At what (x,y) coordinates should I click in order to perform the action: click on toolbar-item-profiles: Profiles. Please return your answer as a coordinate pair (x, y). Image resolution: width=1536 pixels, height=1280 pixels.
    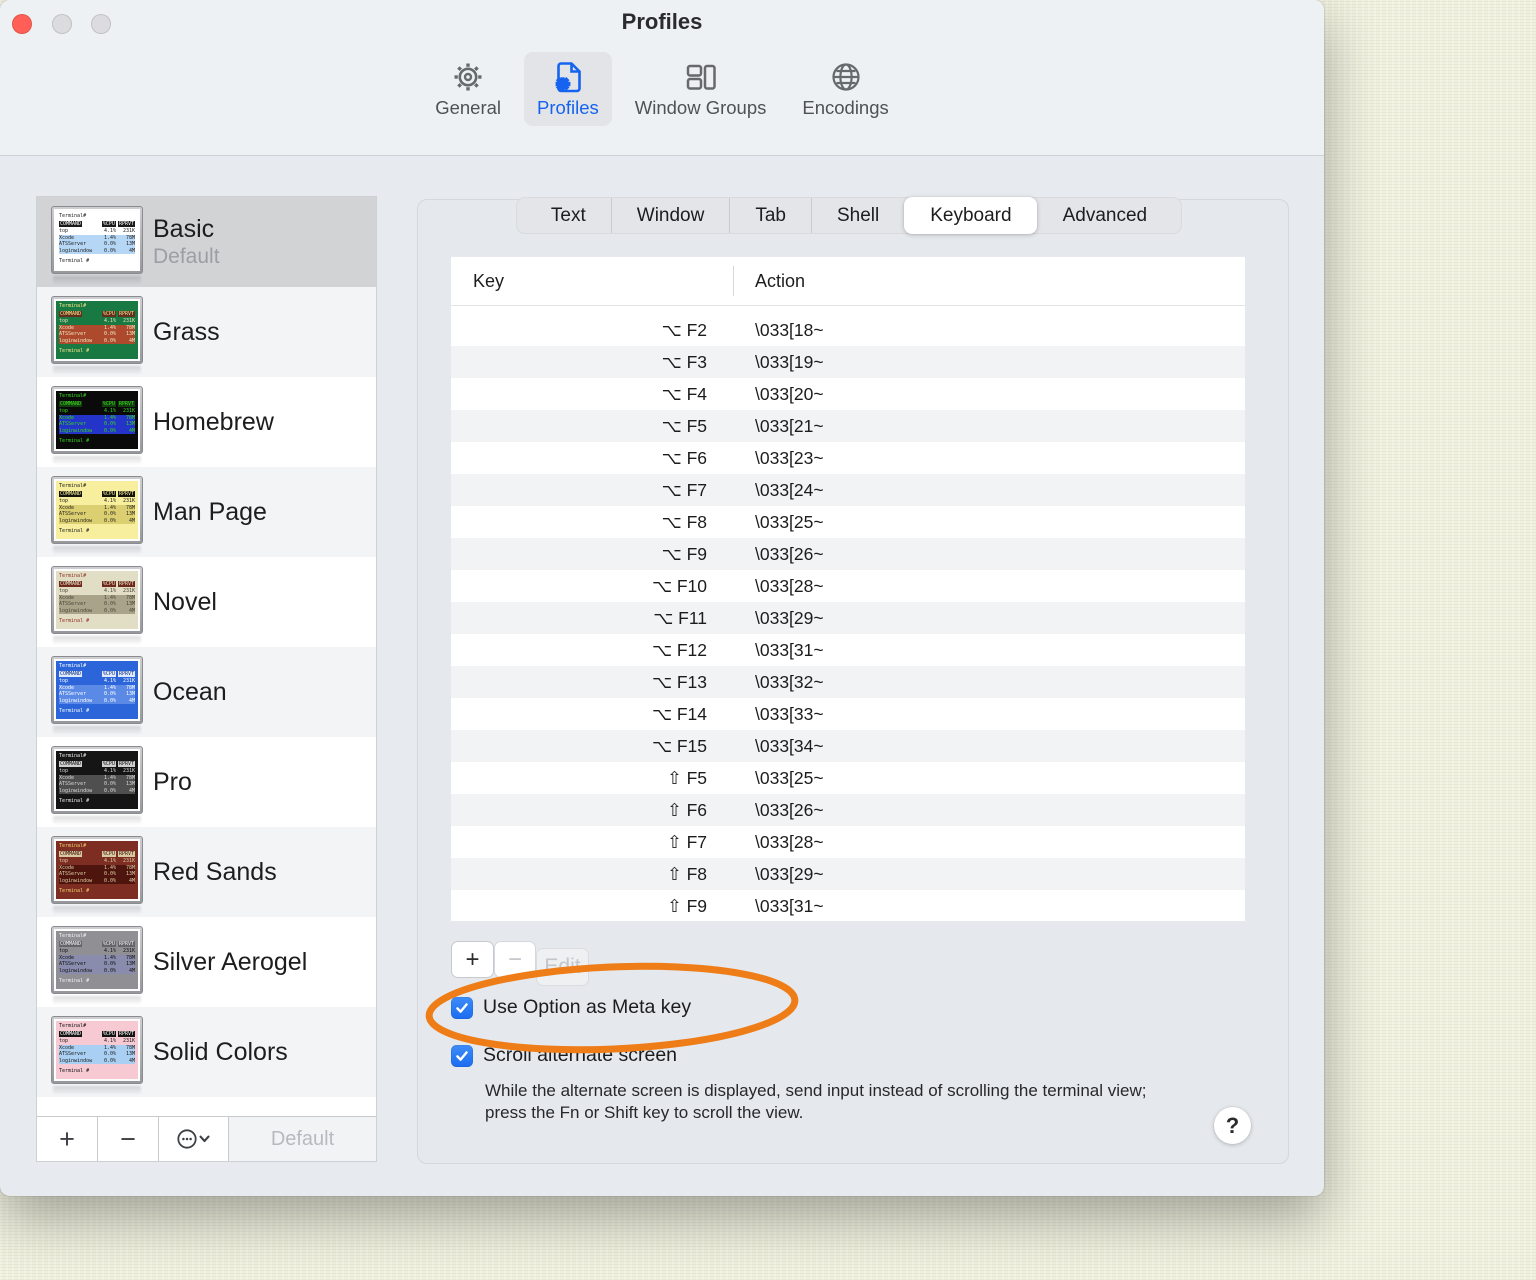
    Looking at the image, I should click on (568, 89).